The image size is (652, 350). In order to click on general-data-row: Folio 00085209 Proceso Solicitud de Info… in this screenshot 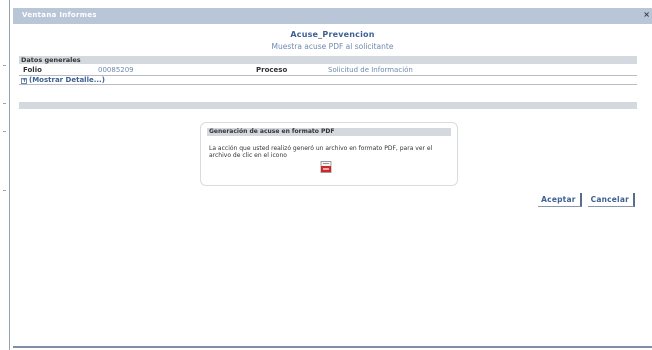, I will do `click(328, 70)`.